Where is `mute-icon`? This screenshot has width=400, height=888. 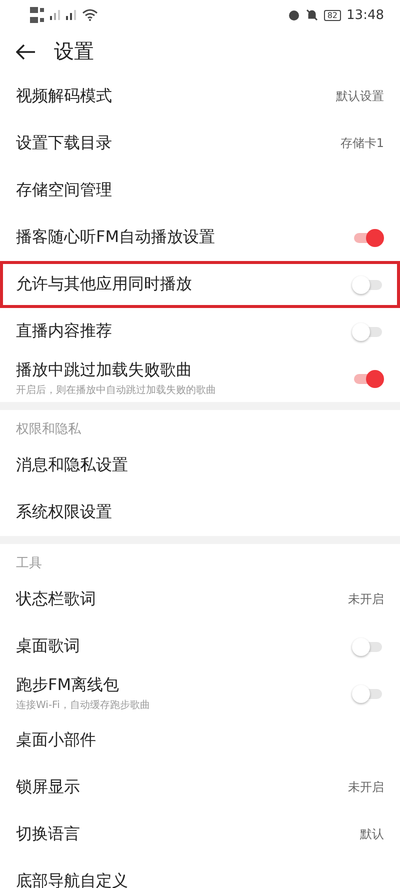 mute-icon is located at coordinates (312, 15).